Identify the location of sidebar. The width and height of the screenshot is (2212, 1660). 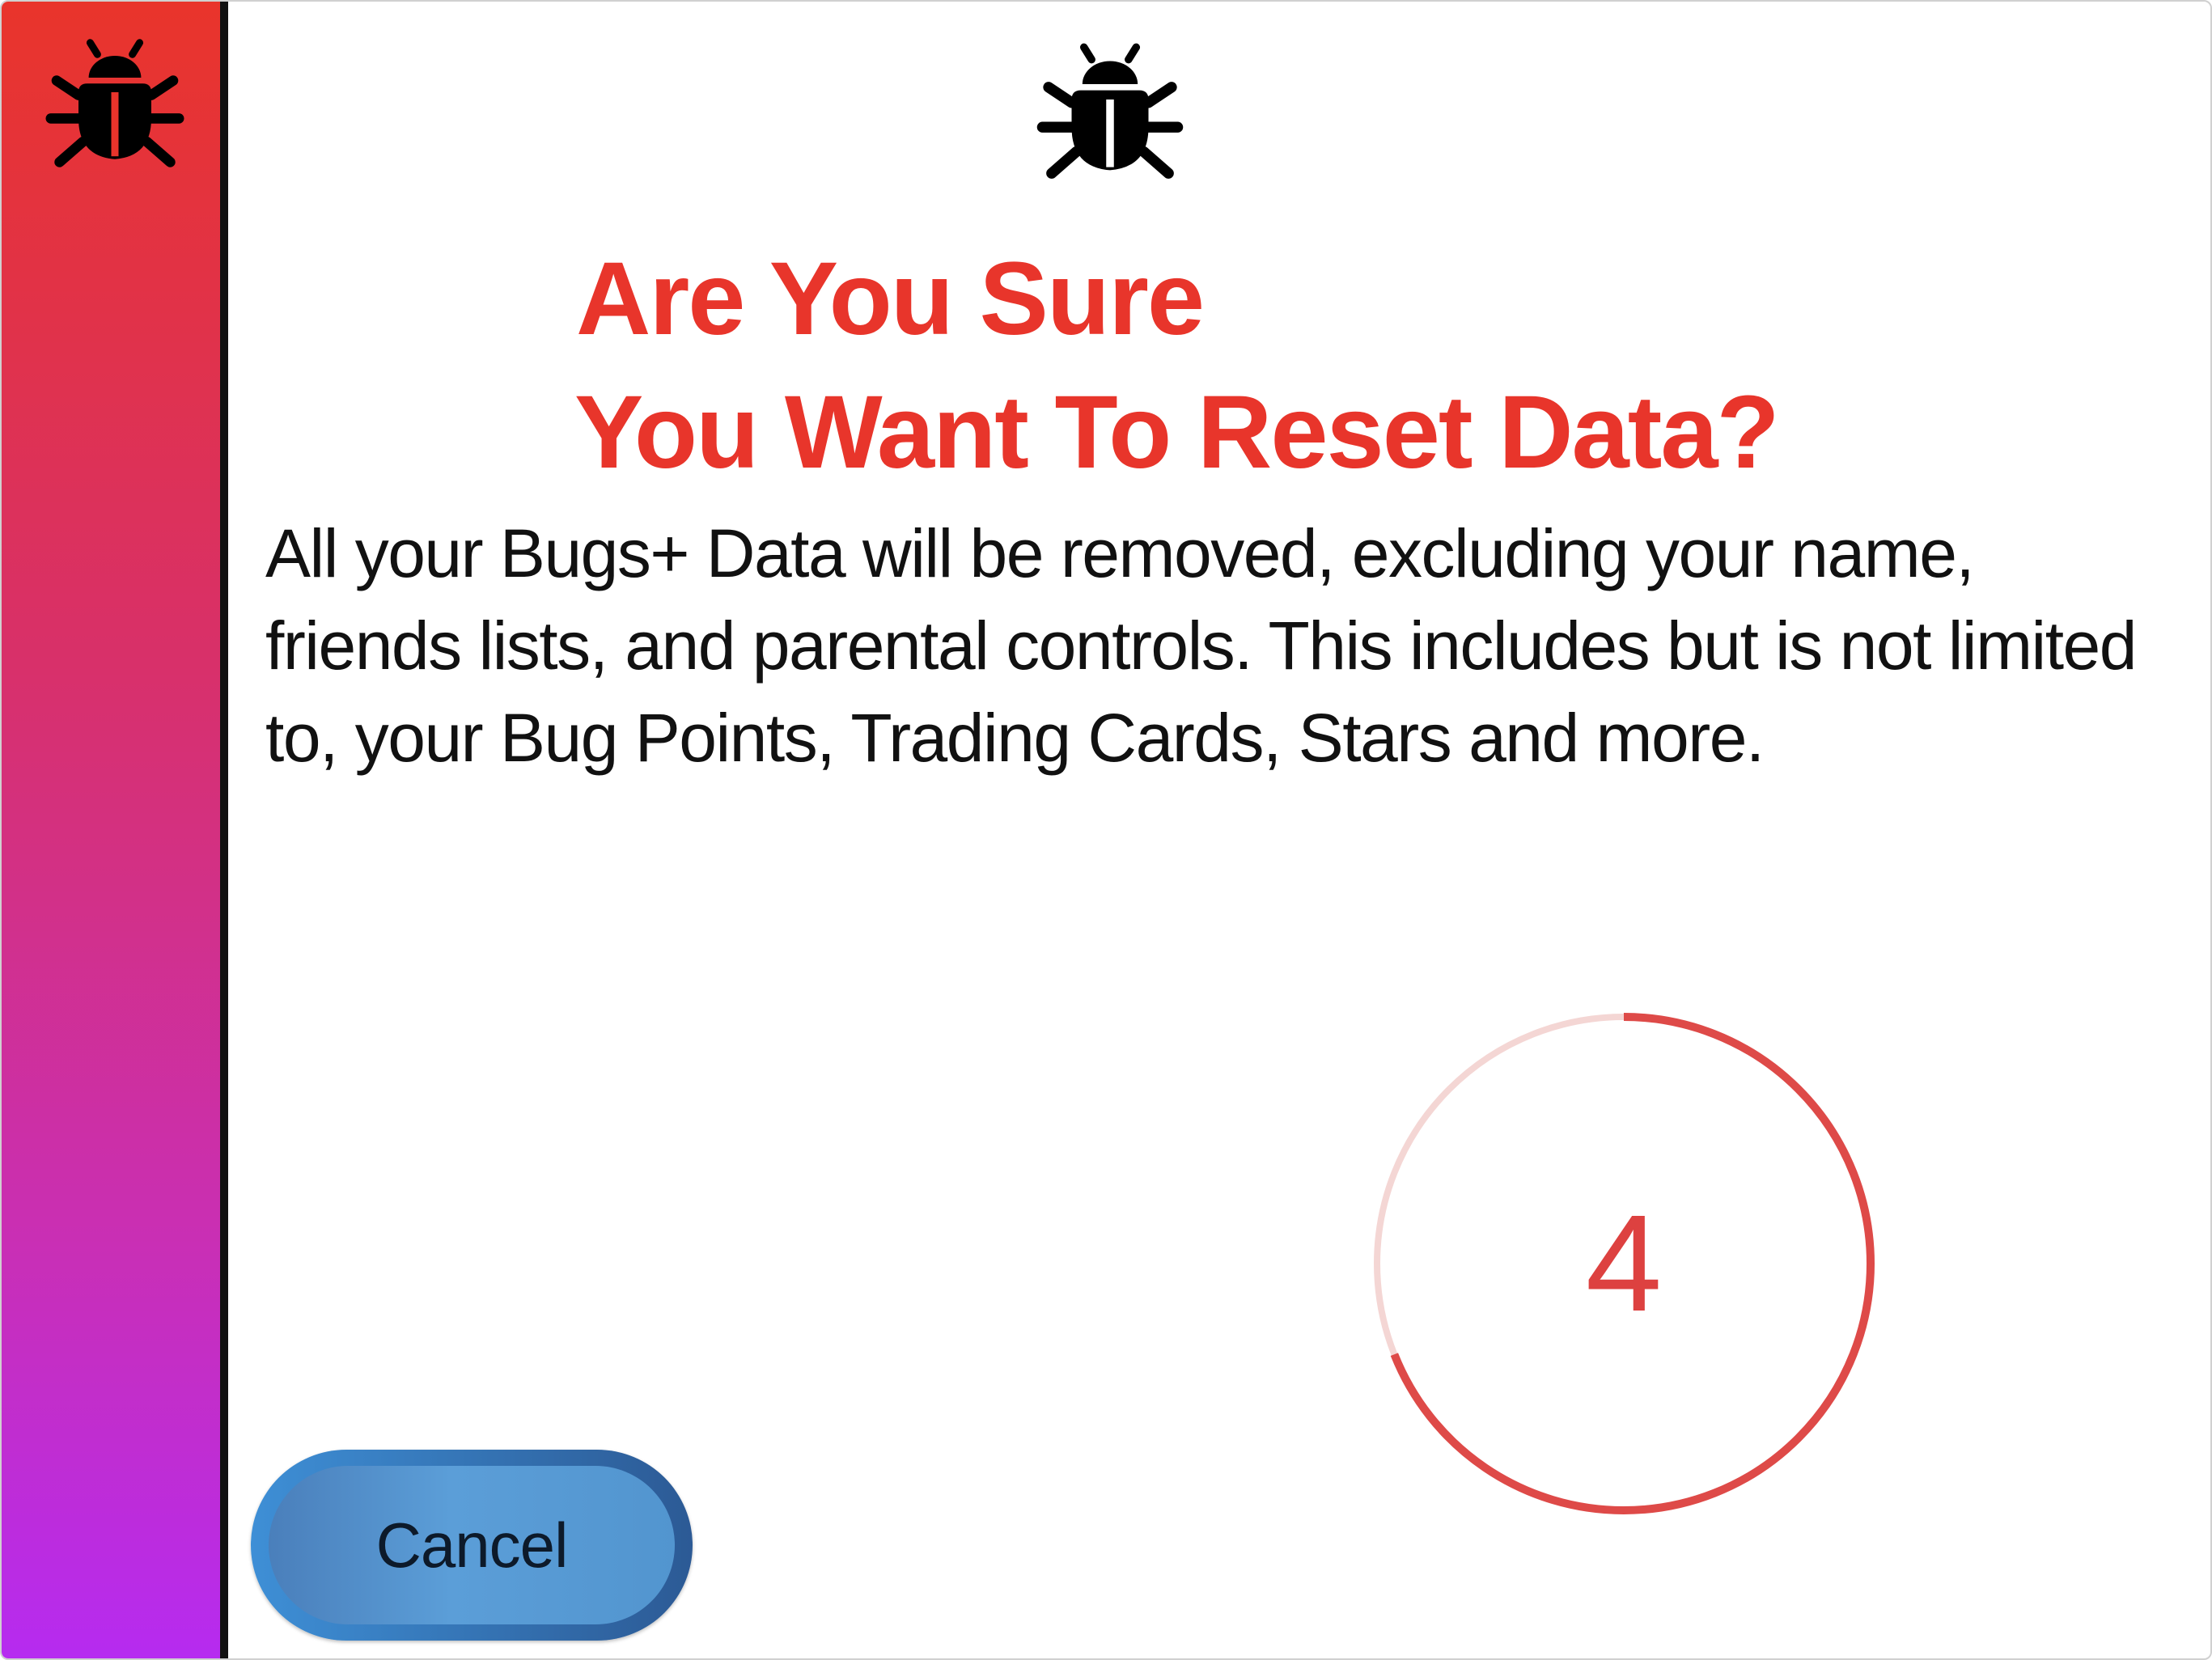
(111, 830).